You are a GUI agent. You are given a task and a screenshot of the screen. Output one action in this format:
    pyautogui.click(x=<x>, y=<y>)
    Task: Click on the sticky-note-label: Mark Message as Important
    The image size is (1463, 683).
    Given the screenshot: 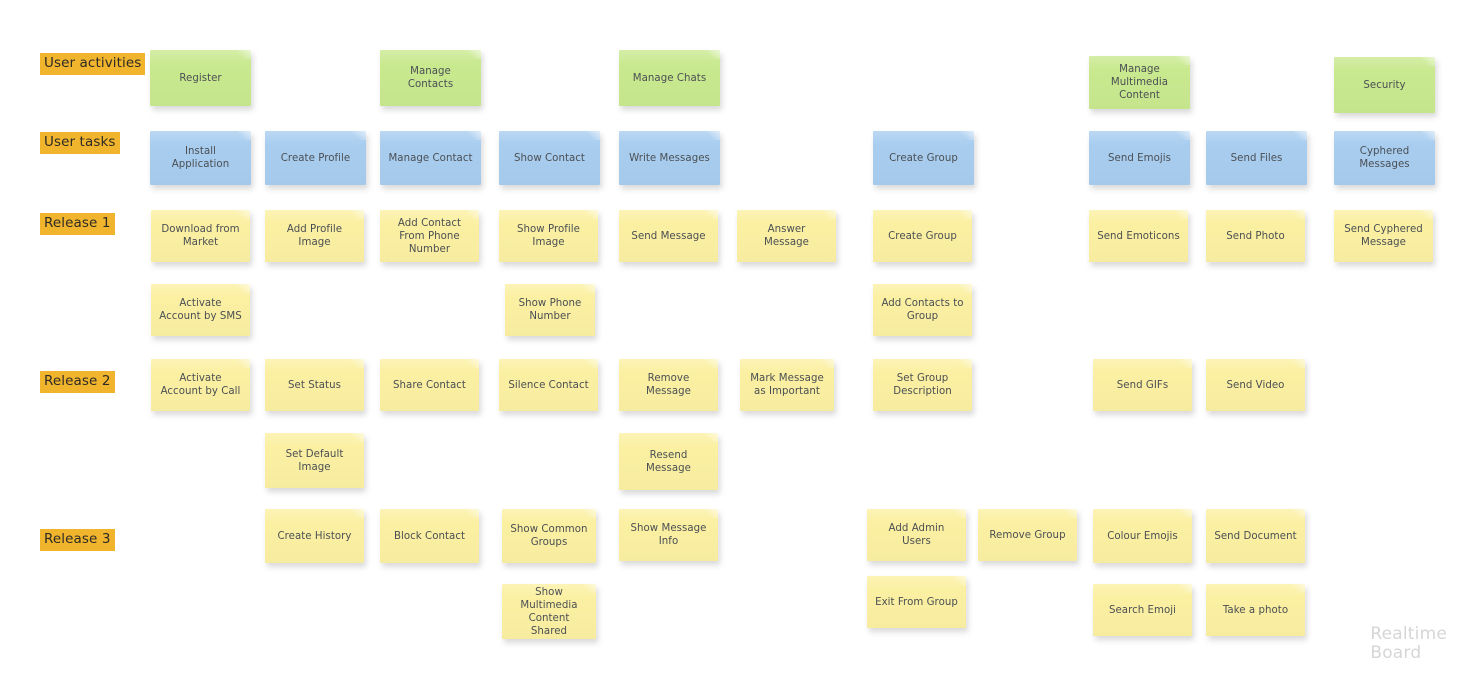 What is the action you would take?
    pyautogui.click(x=787, y=385)
    